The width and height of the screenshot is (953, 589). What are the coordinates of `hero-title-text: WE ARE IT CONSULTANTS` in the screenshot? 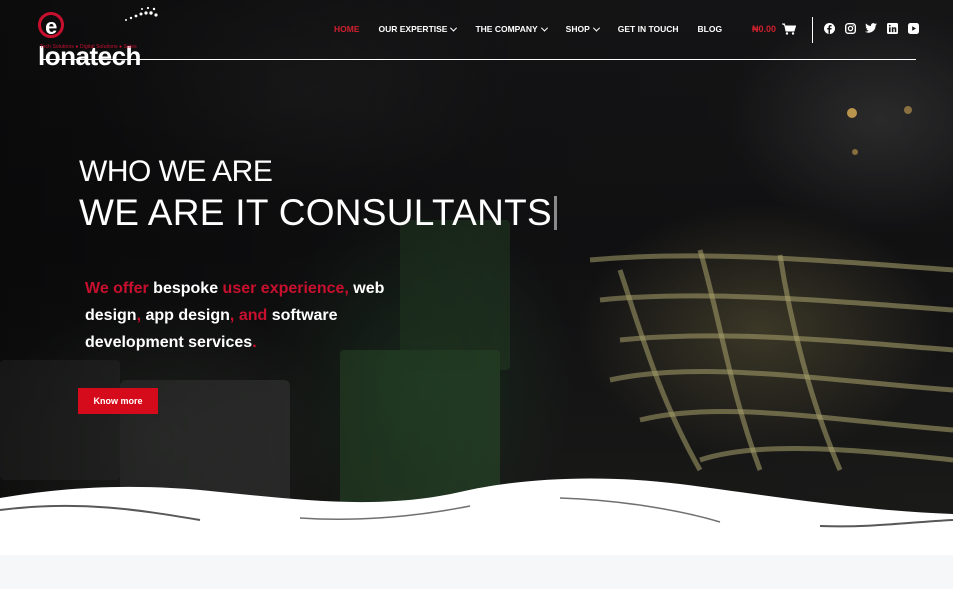 It's located at (315, 212).